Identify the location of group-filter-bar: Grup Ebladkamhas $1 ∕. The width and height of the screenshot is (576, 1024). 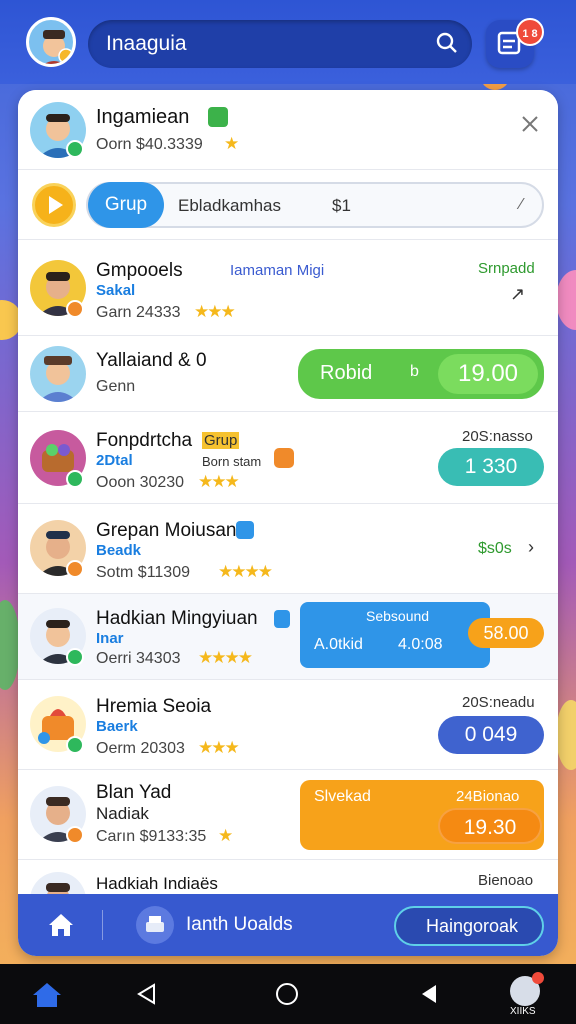
(315, 205).